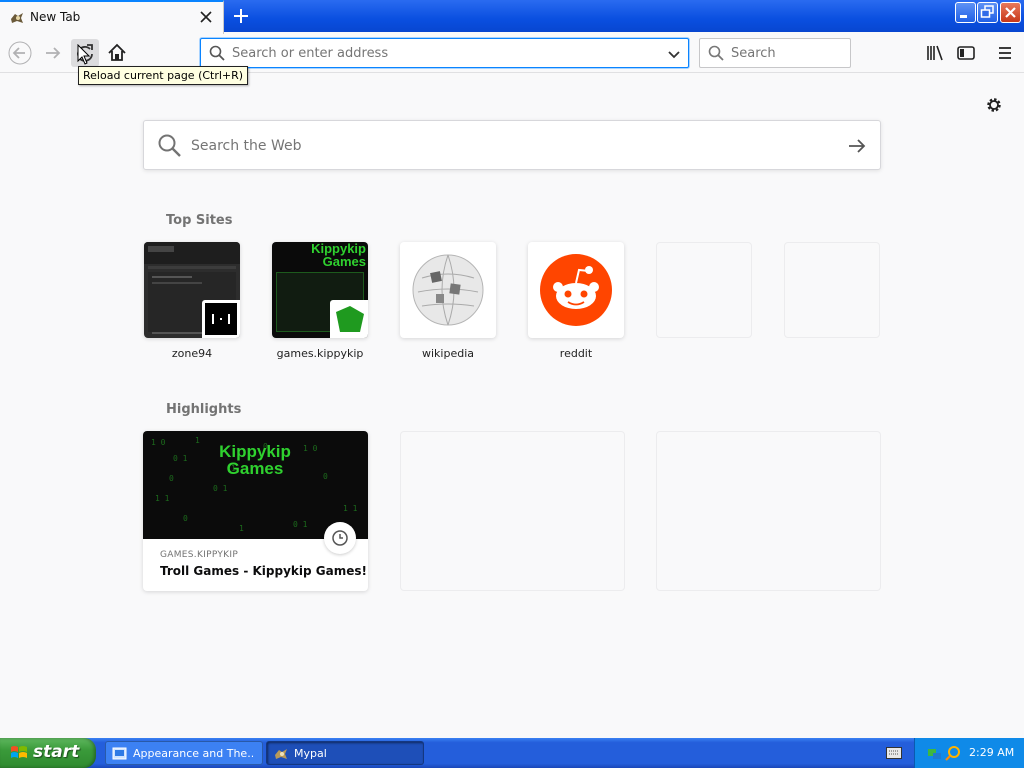  Describe the element at coordinates (576, 353) in the screenshot. I see `site-label: reddit` at that location.